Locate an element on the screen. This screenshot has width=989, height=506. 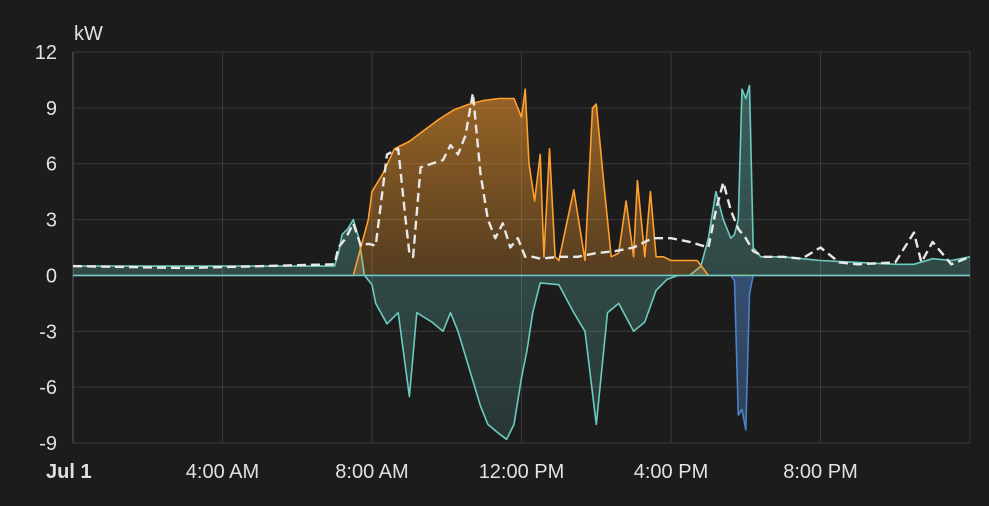
y-tick-label: 12 is located at coordinates (46, 53).